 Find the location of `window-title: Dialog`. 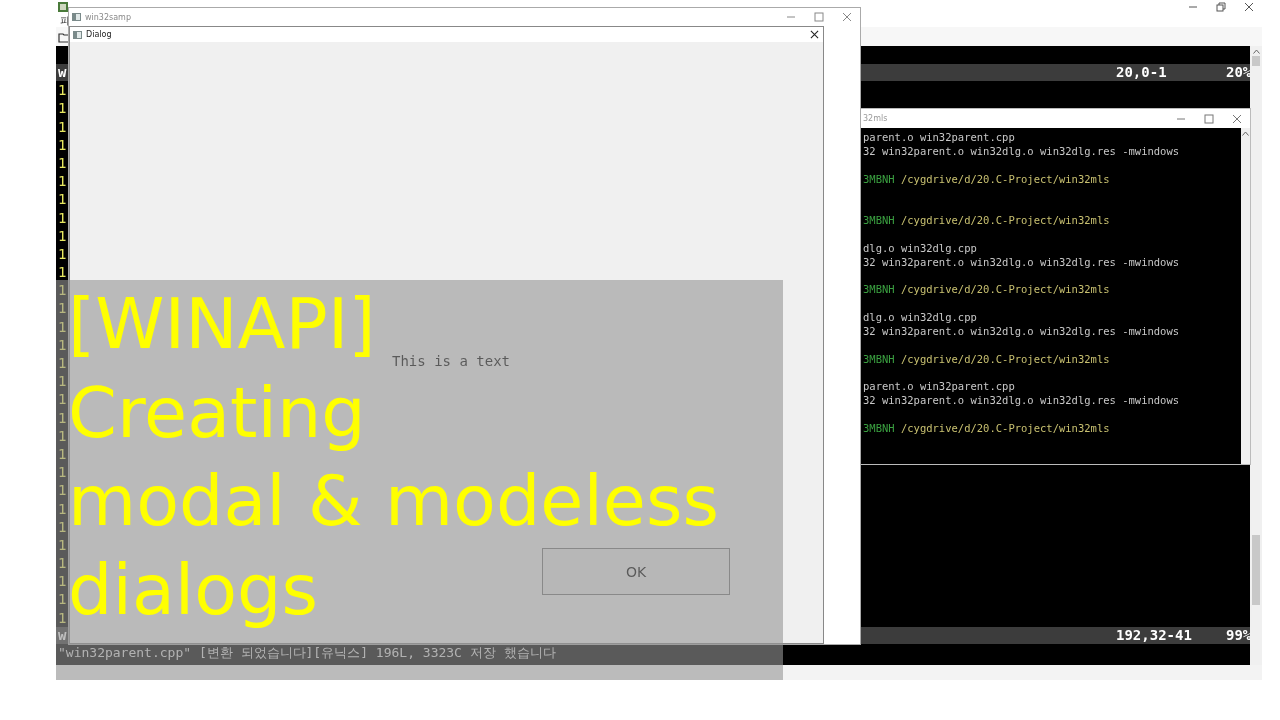

window-title: Dialog is located at coordinates (99, 34).